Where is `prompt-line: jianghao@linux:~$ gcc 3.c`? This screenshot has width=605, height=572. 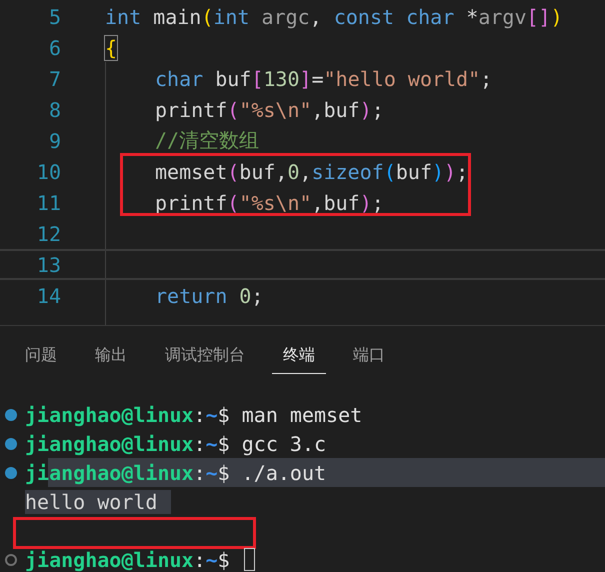 prompt-line: jianghao@linux:~$ gcc 3.c is located at coordinates (175, 444).